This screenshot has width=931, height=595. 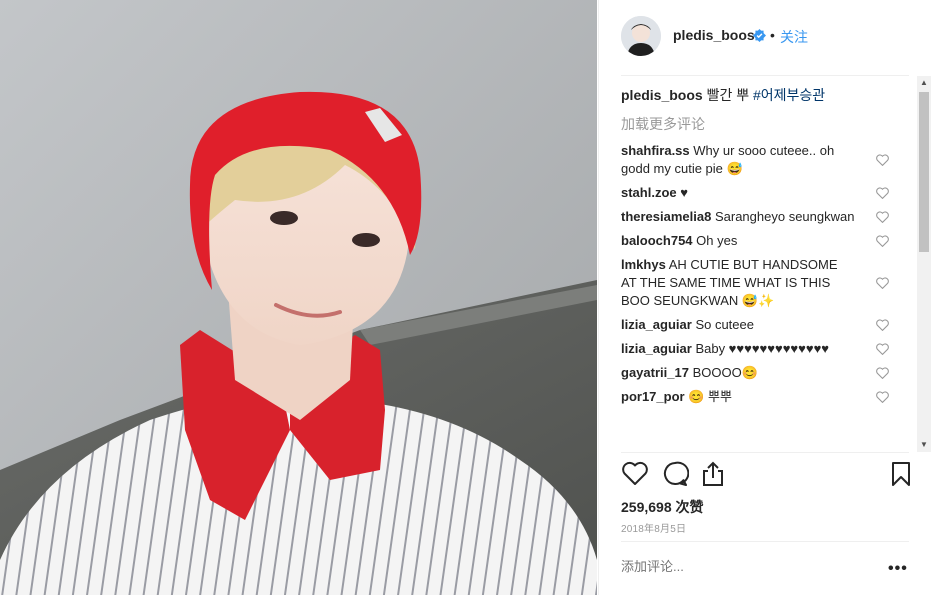 What do you see at coordinates (635, 474) in the screenshot?
I see `heart-icon` at bounding box center [635, 474].